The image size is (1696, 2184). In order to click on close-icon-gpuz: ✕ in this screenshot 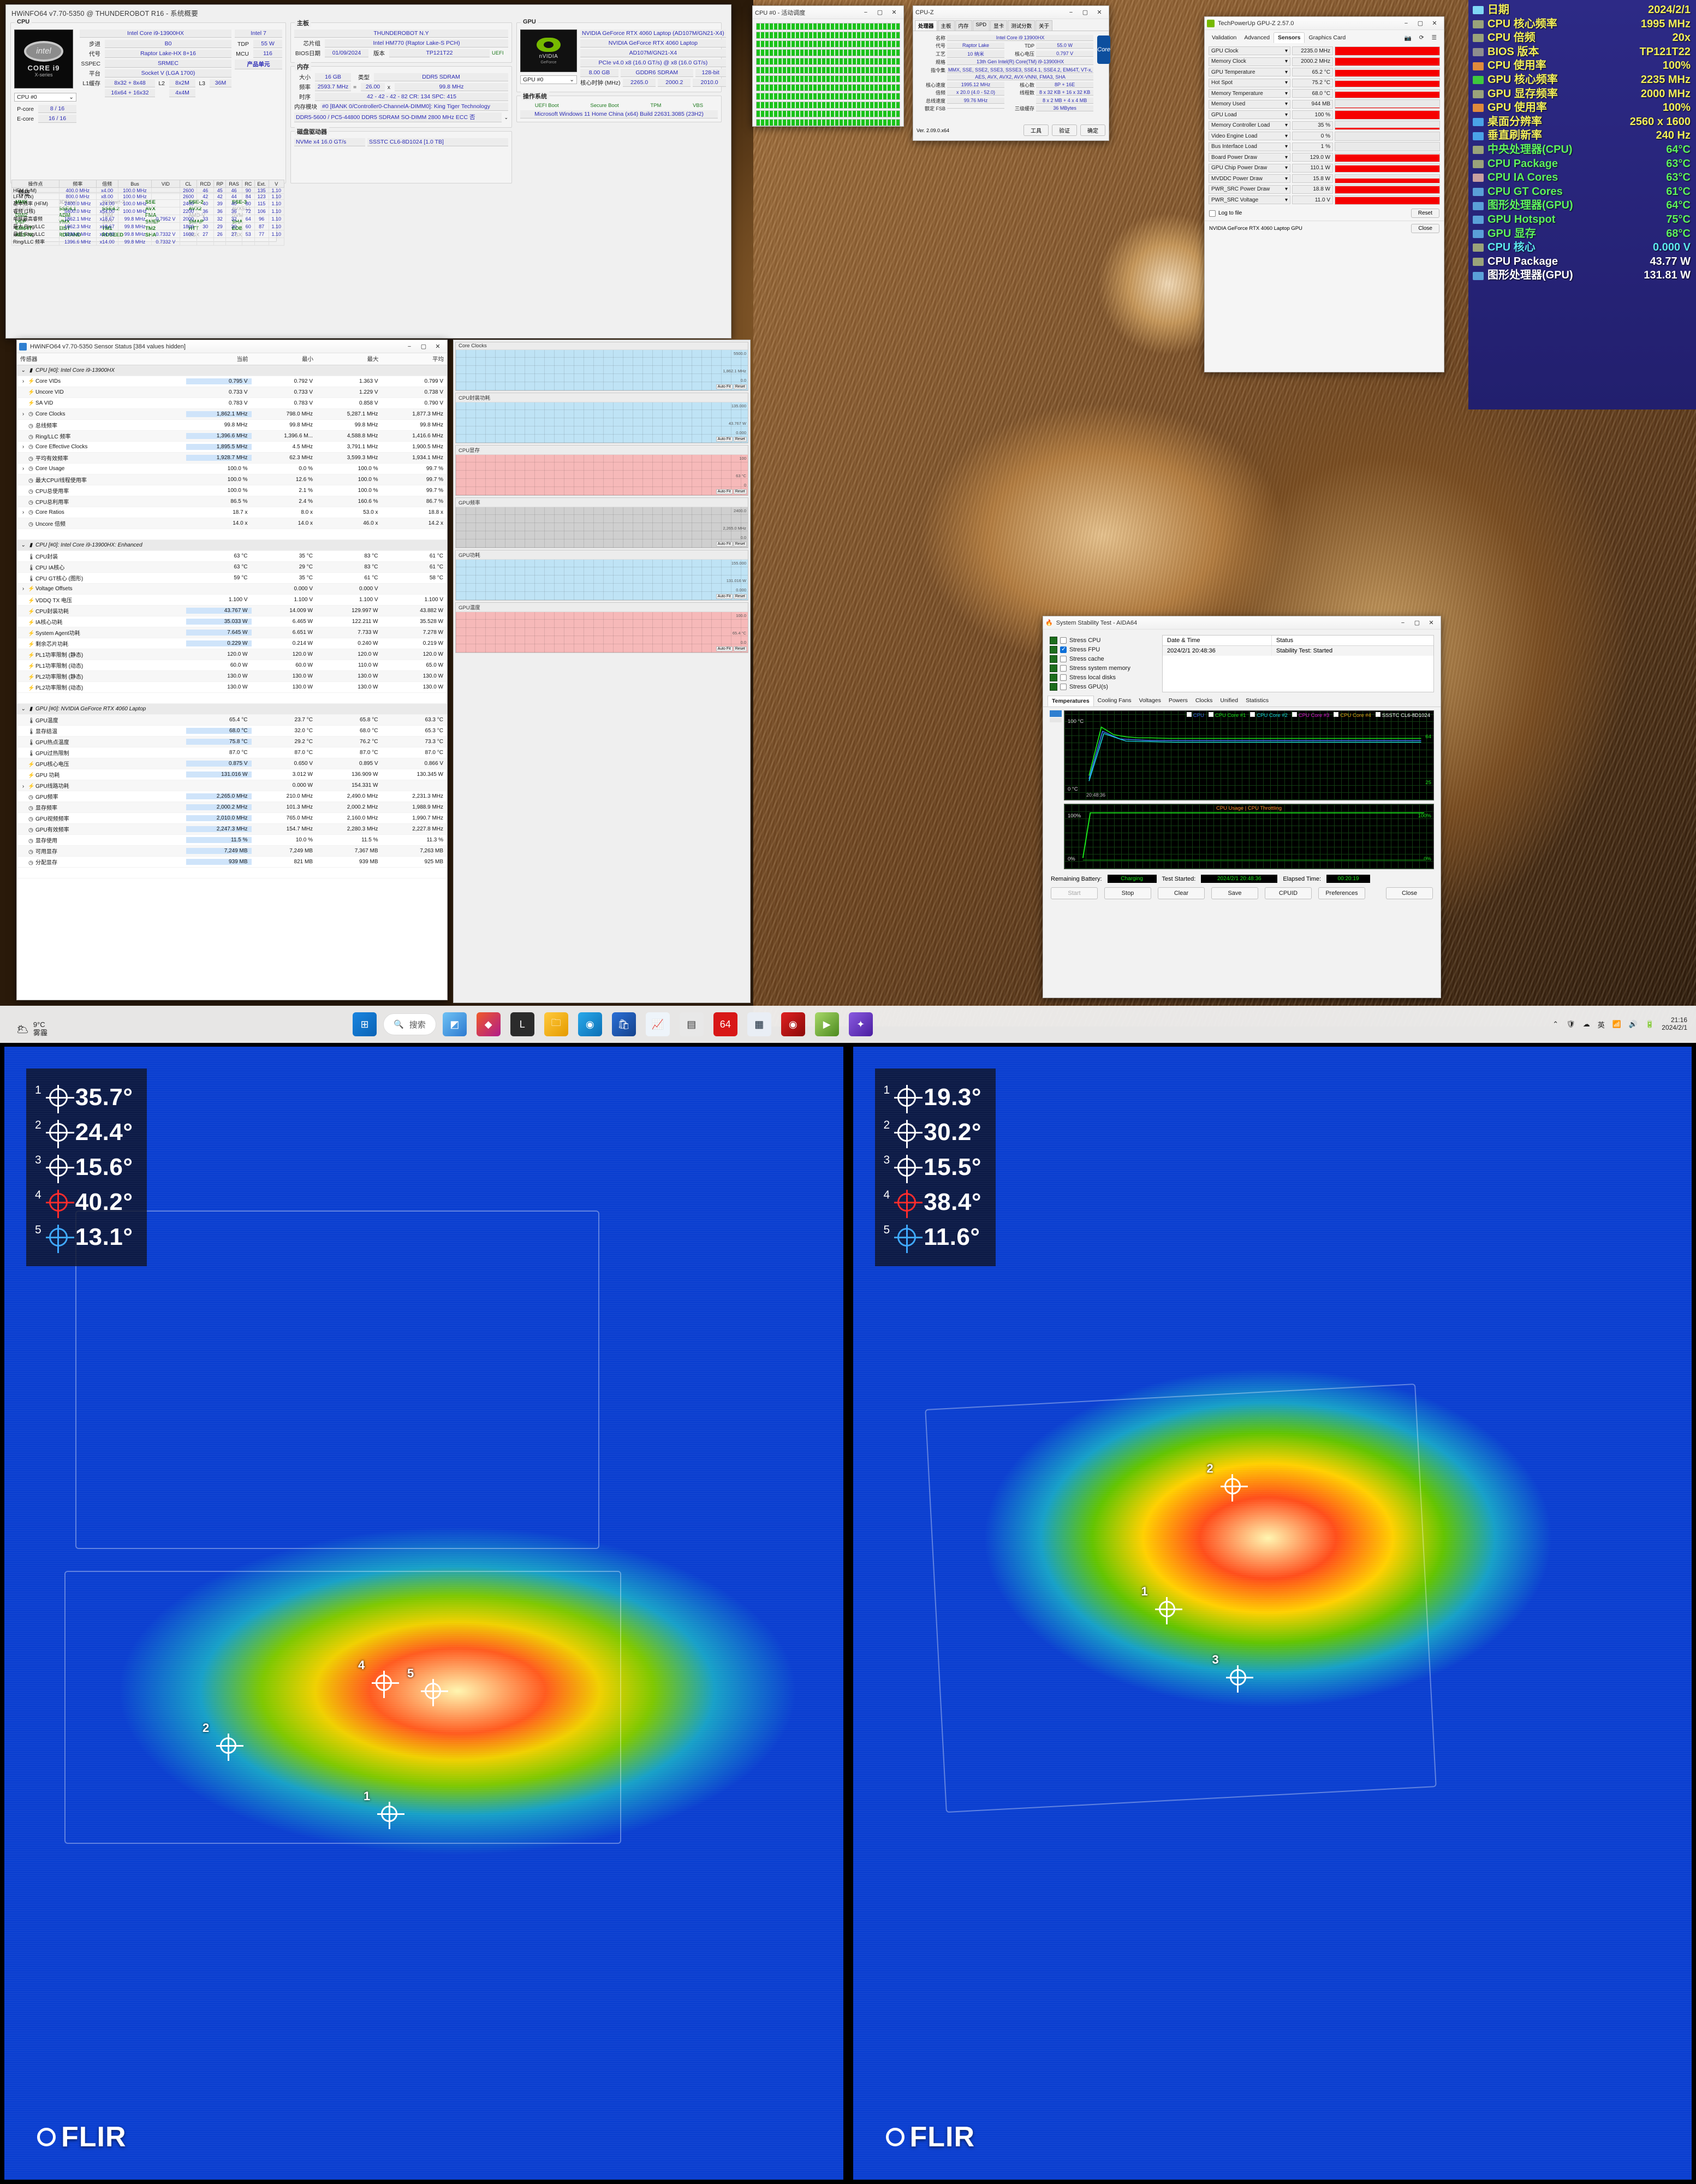, I will do `click(1434, 23)`.